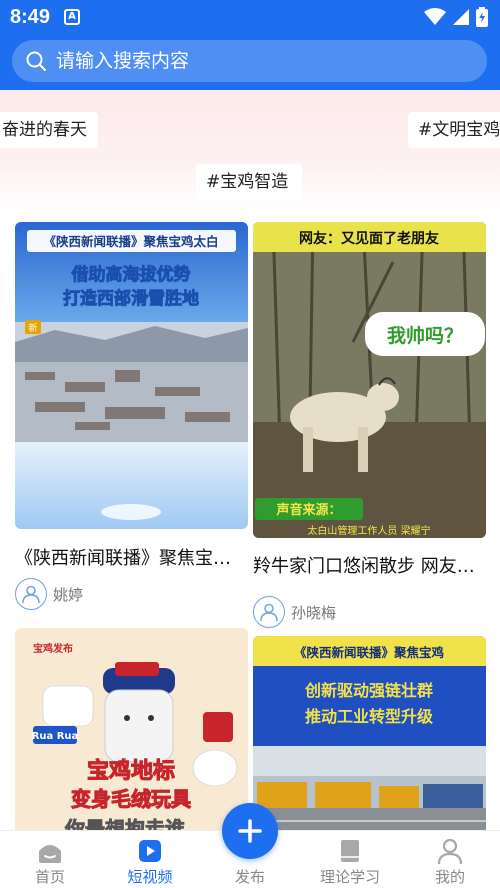  Describe the element at coordinates (450, 851) in the screenshot. I see `person-icon` at that location.